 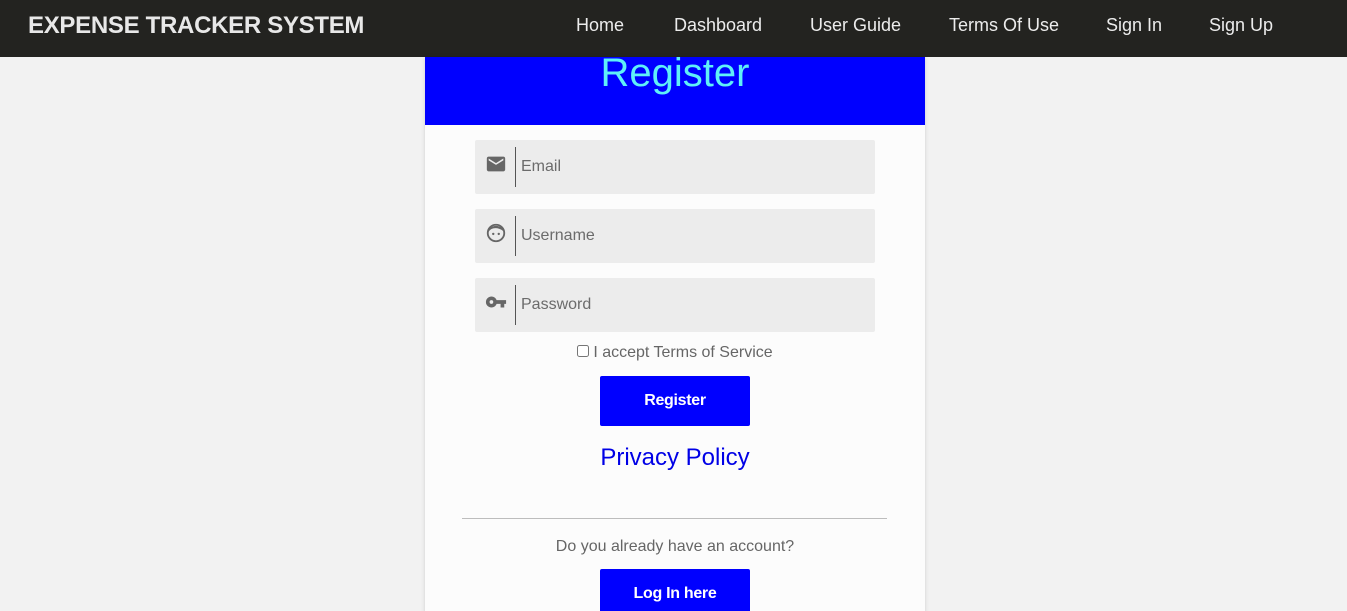 I want to click on nav-sign-up: Sign Up, so click(x=1241, y=25).